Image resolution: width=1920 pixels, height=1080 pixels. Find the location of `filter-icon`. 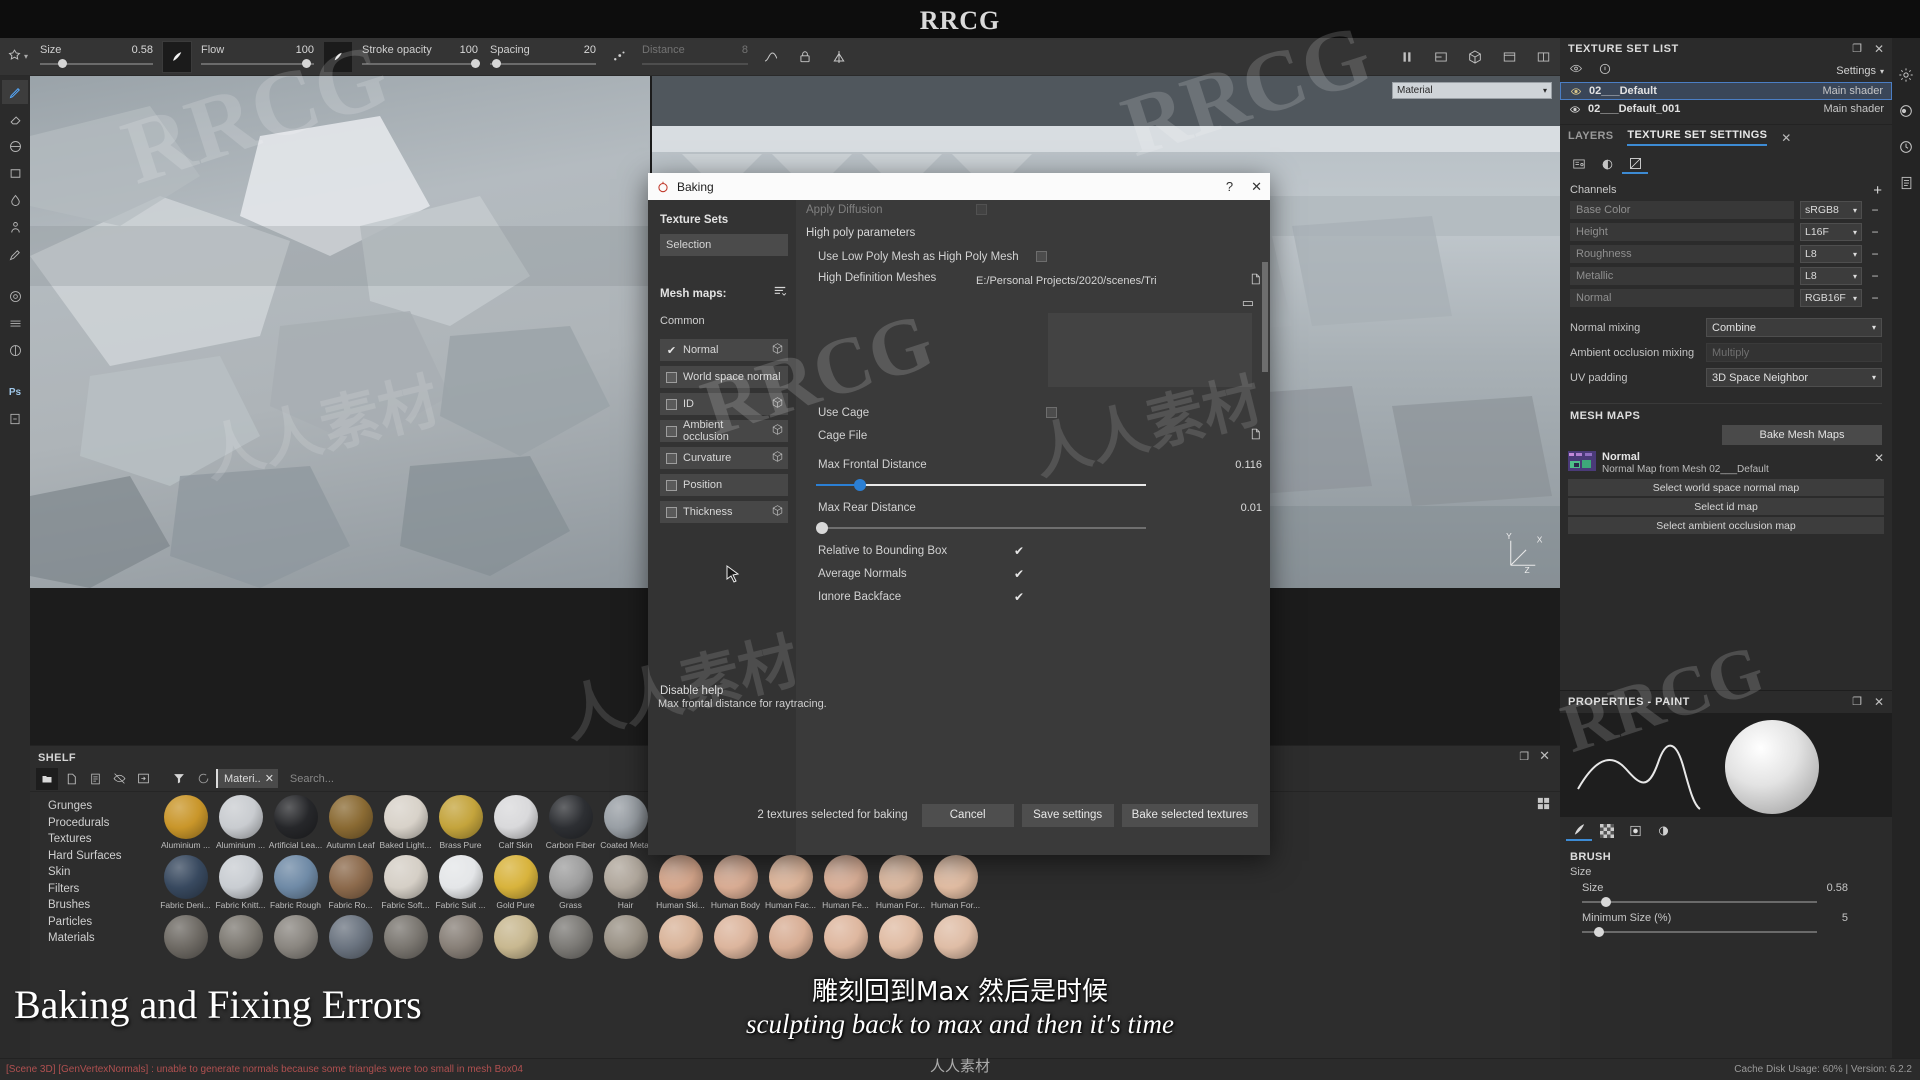

filter-icon is located at coordinates (179, 779).